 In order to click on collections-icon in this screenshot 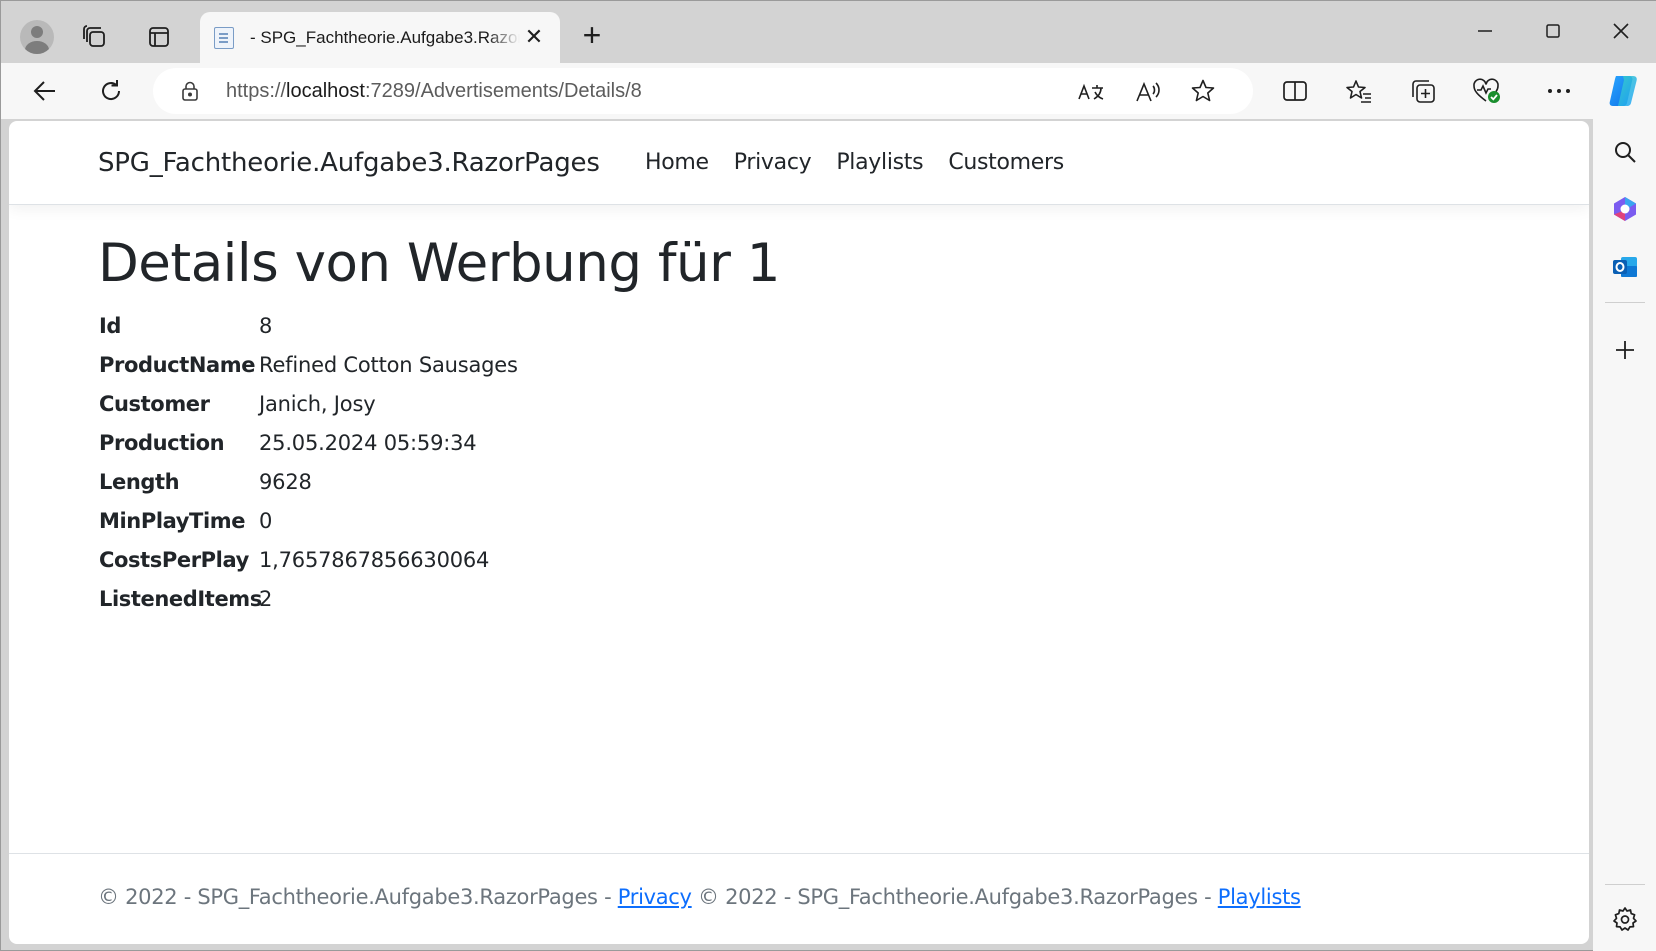, I will do `click(1423, 91)`.